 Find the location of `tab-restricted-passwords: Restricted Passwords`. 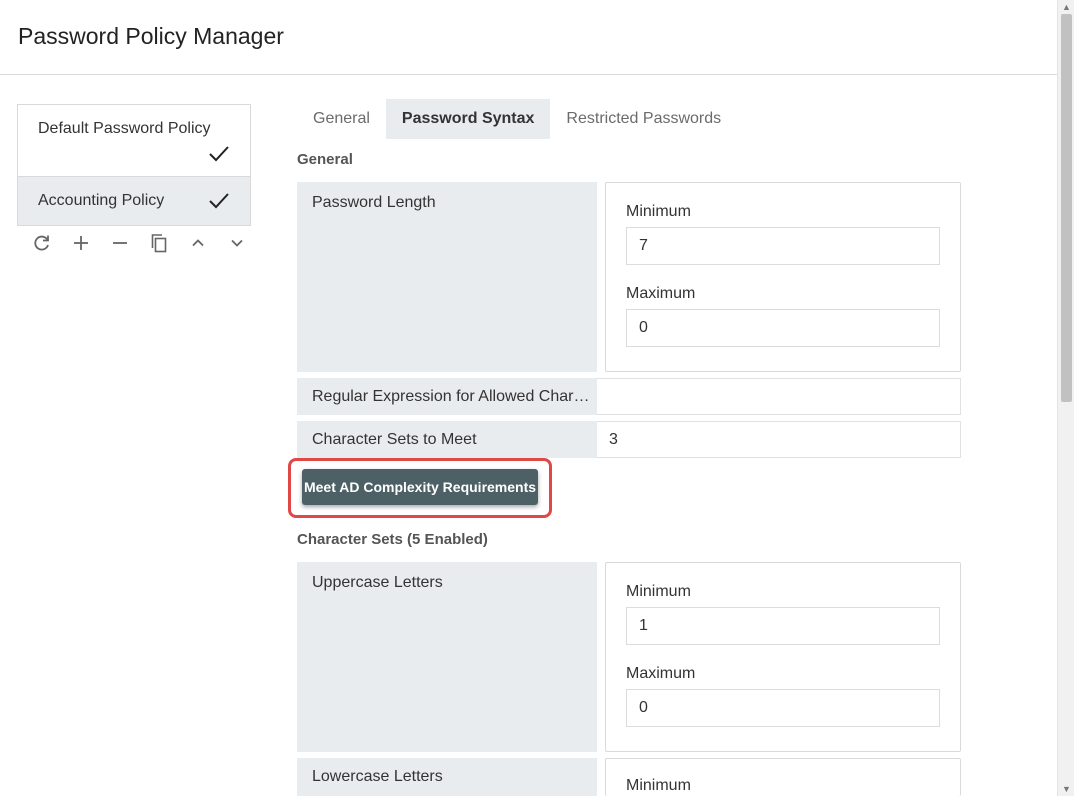

tab-restricted-passwords: Restricted Passwords is located at coordinates (643, 119).